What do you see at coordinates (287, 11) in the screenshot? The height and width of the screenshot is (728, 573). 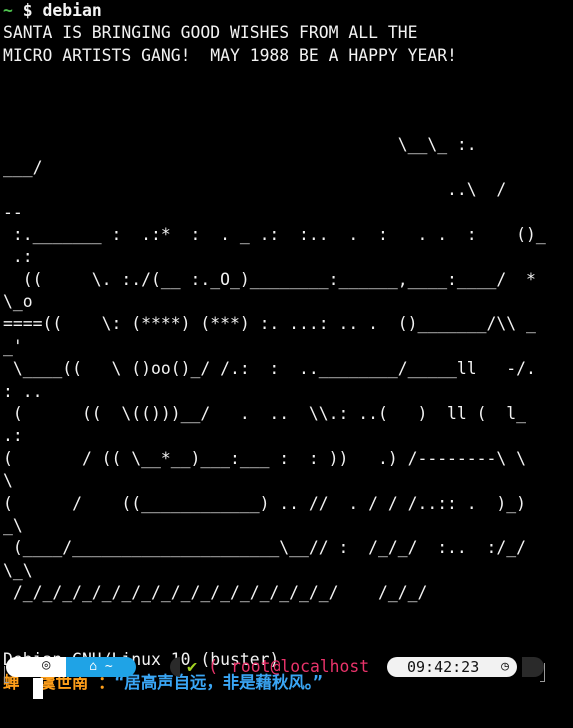 I see `prompt-line: ~ $ debian` at bounding box center [287, 11].